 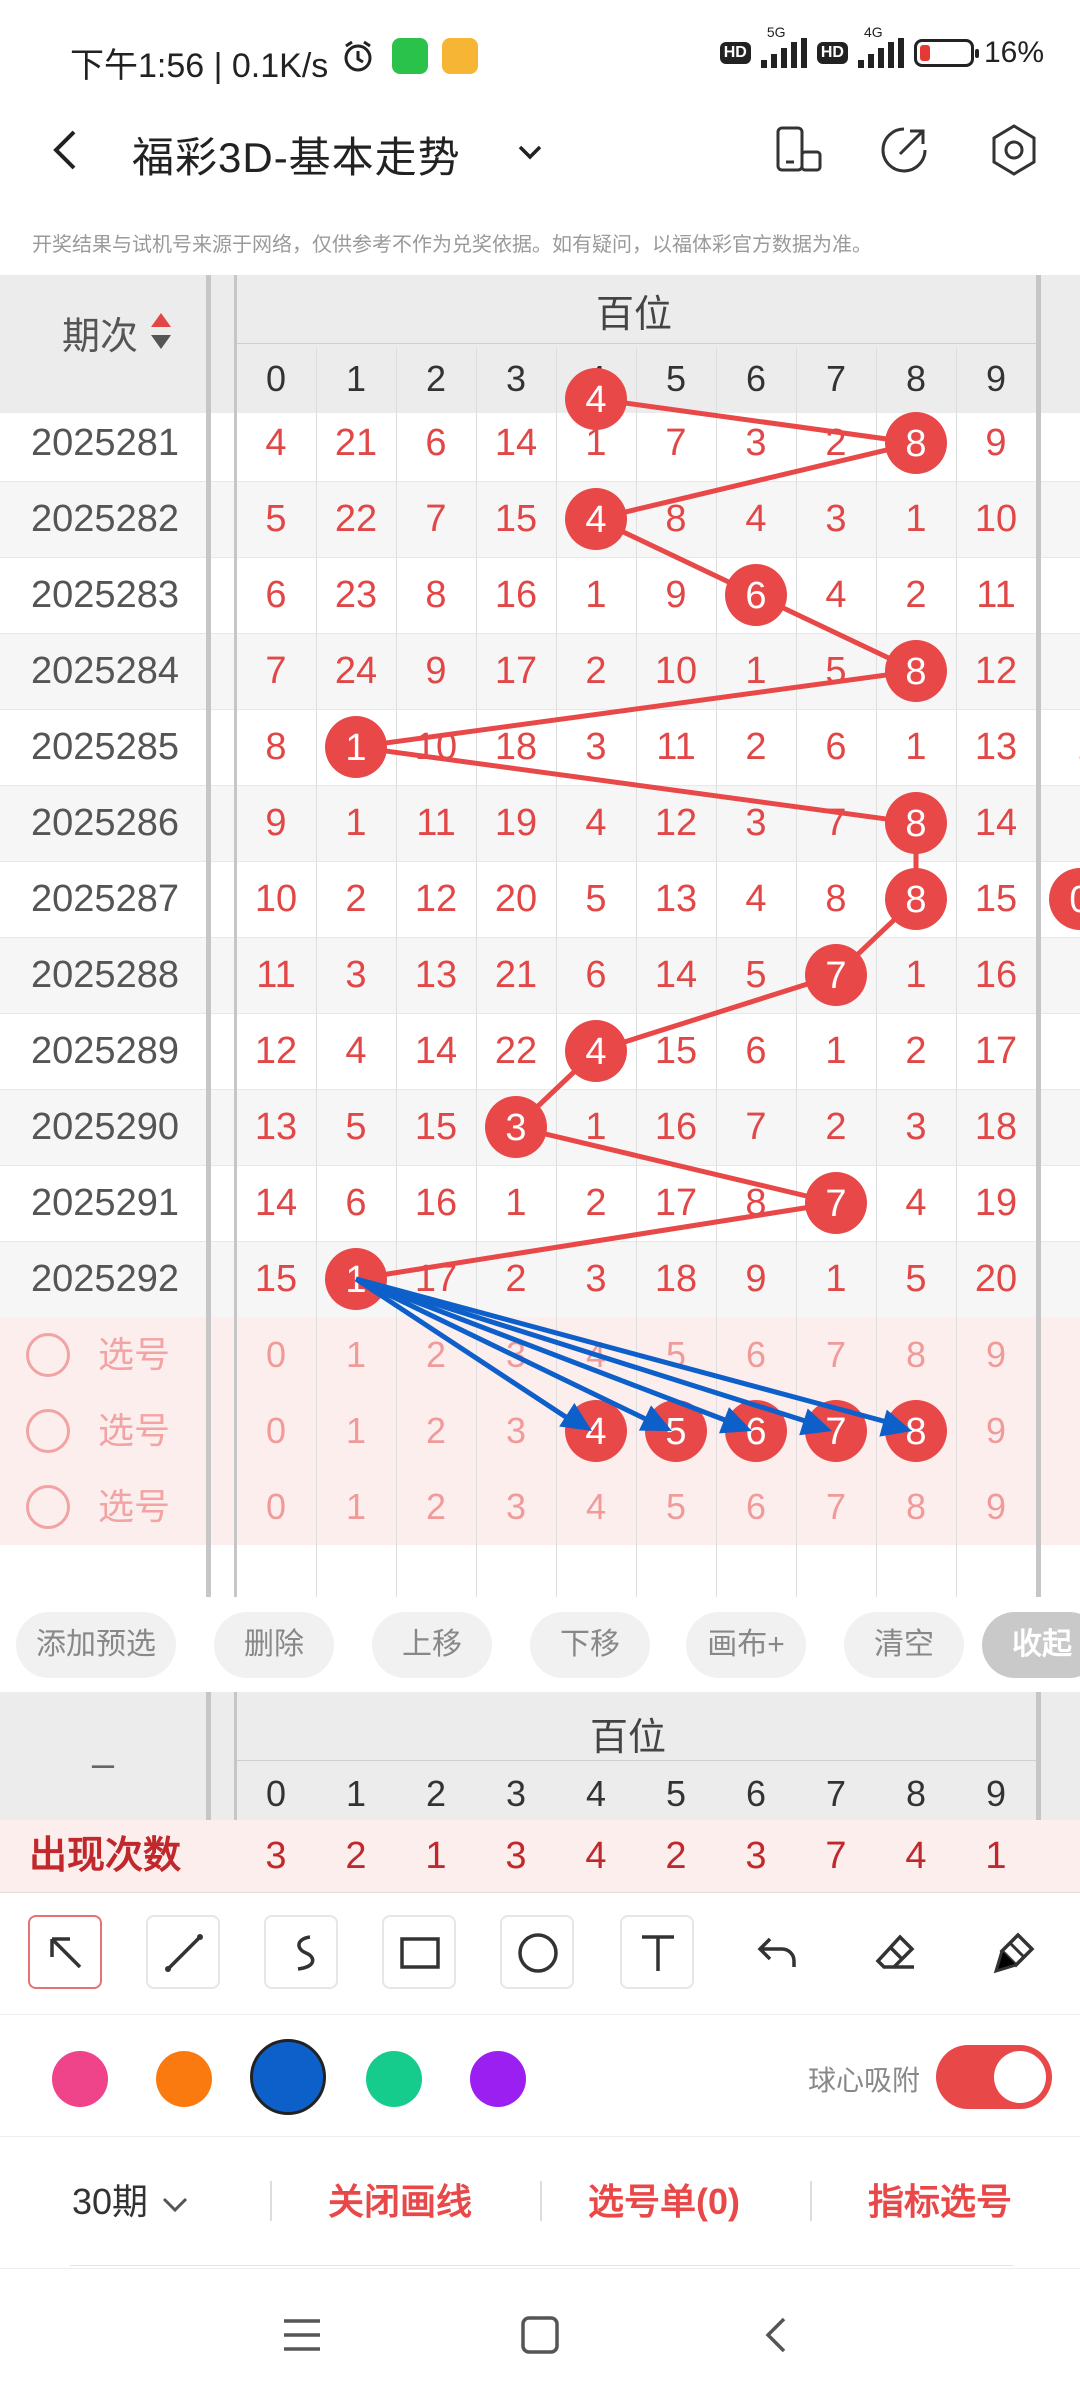 I want to click on hit-ball: 3, so click(x=516, y=1127).